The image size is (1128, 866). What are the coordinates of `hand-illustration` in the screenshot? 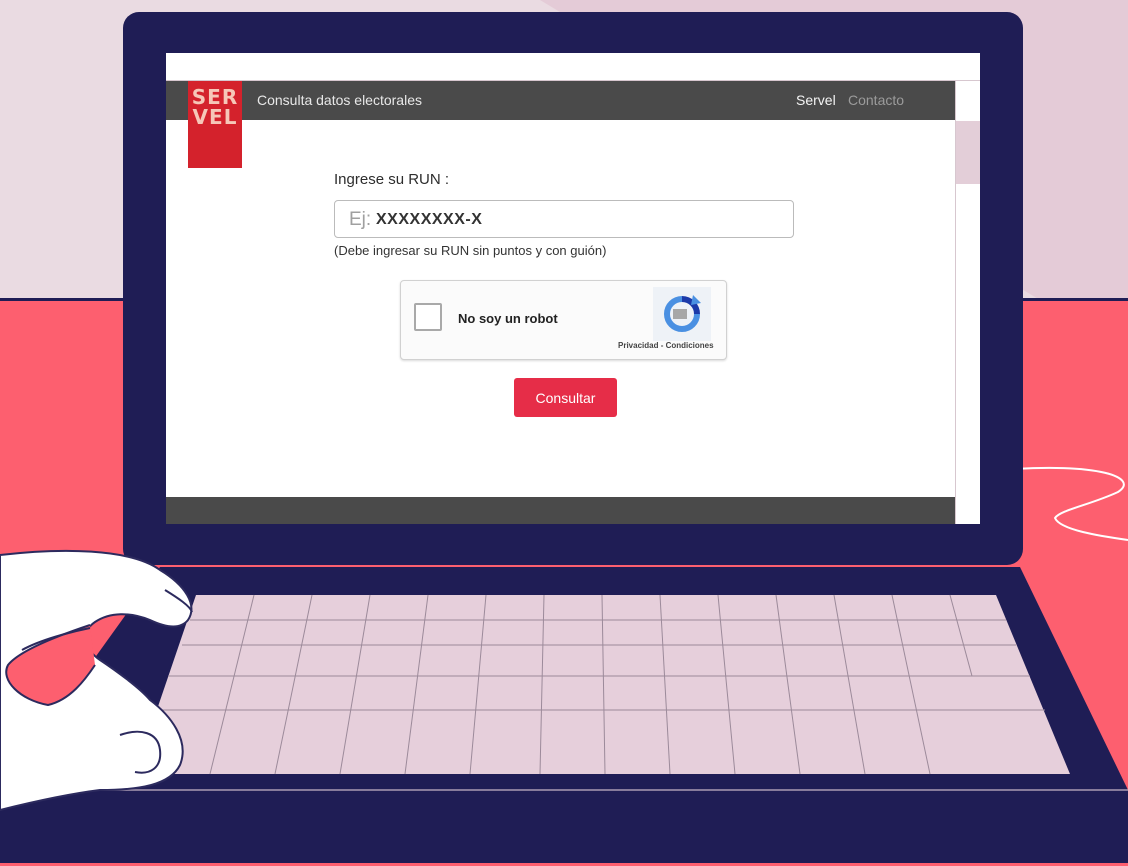 It's located at (96, 680).